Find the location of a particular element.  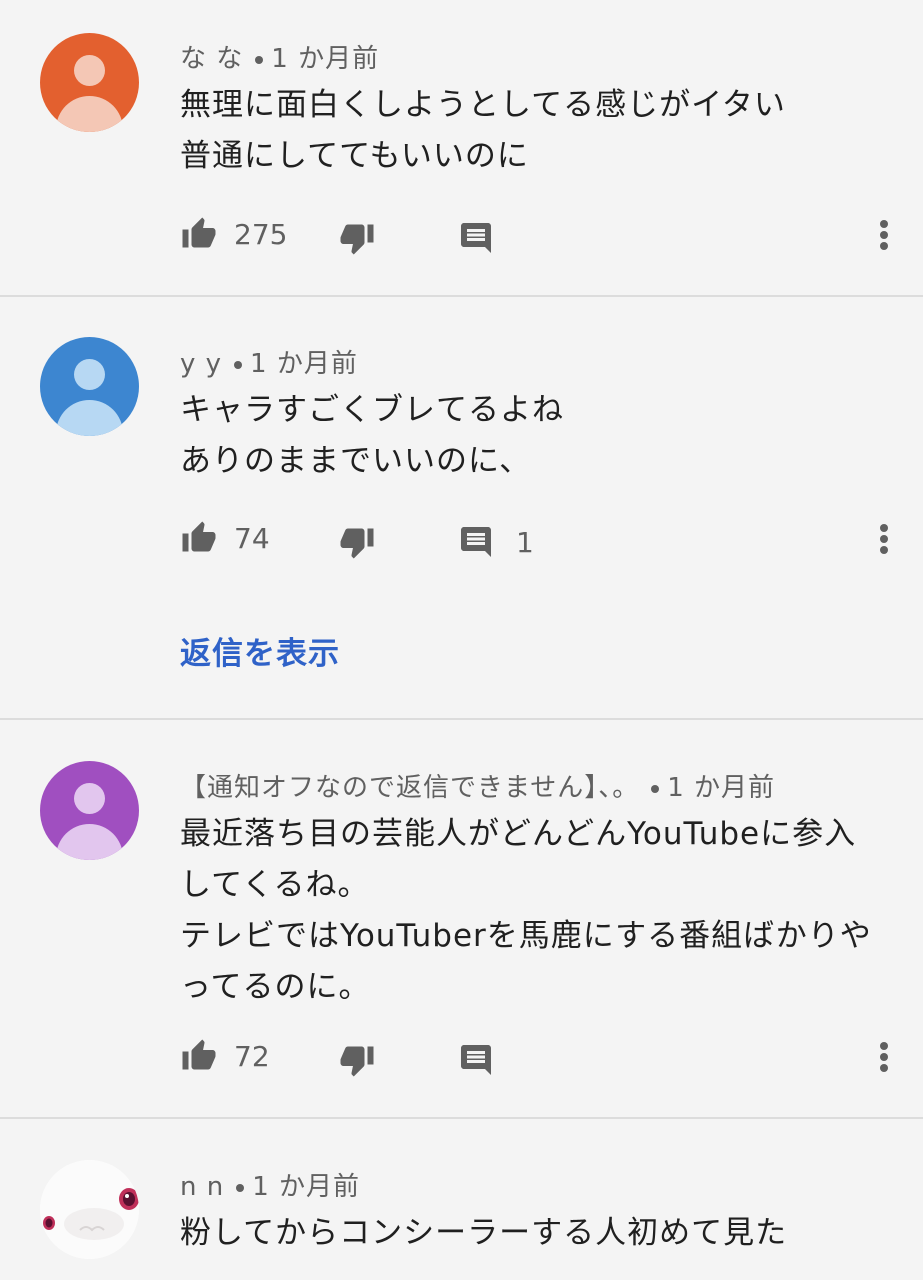

comment-meta: な な 1 か月前 is located at coordinates (279, 56).